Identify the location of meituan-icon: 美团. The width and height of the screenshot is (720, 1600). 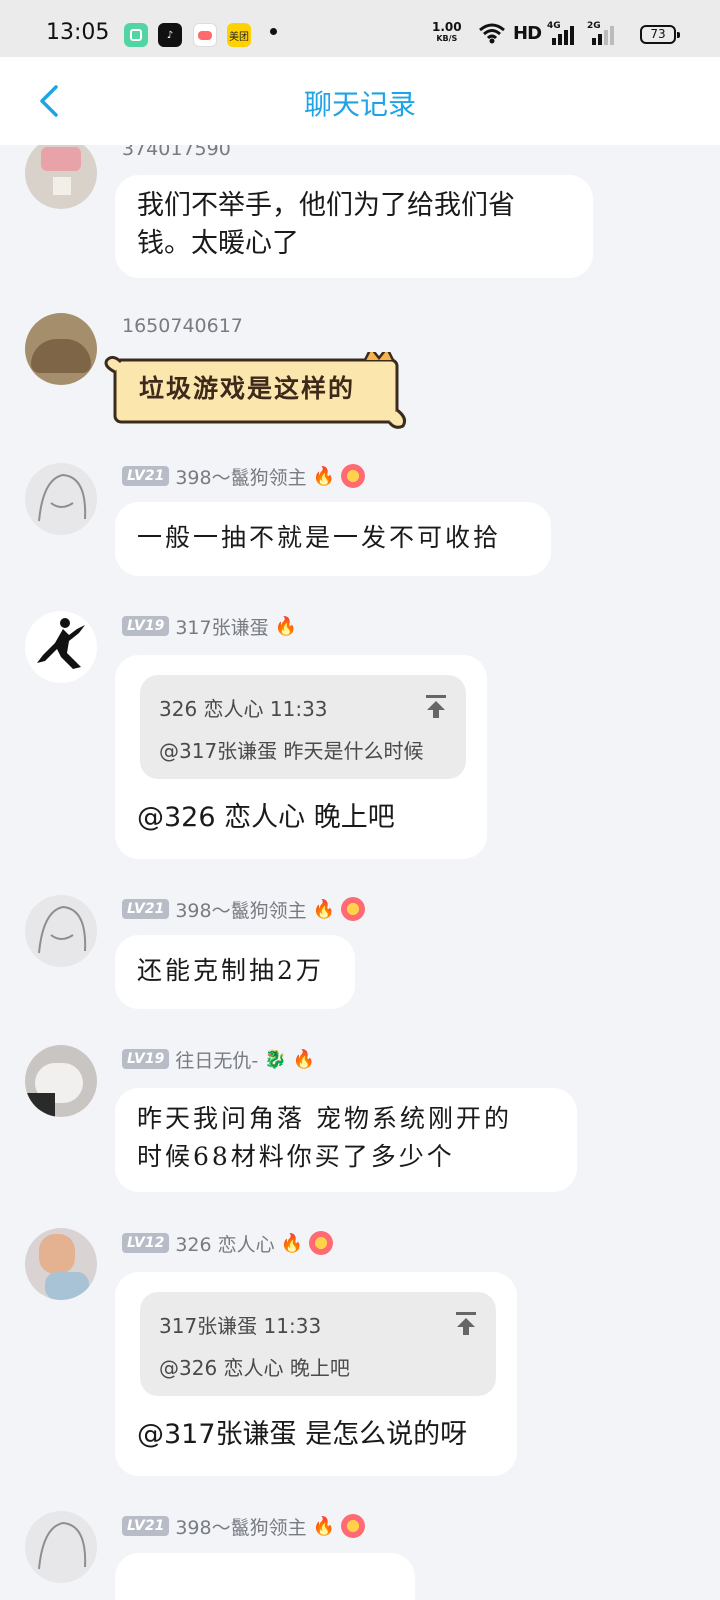
(239, 35).